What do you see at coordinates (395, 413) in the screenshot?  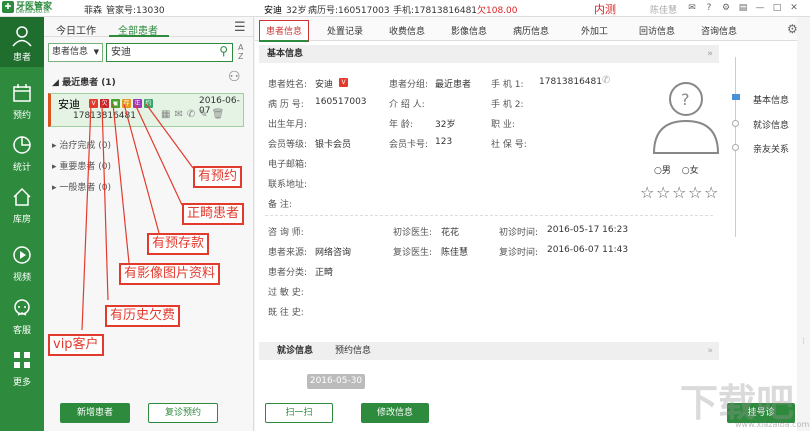 I see `edit-info-button: 修改信息` at bounding box center [395, 413].